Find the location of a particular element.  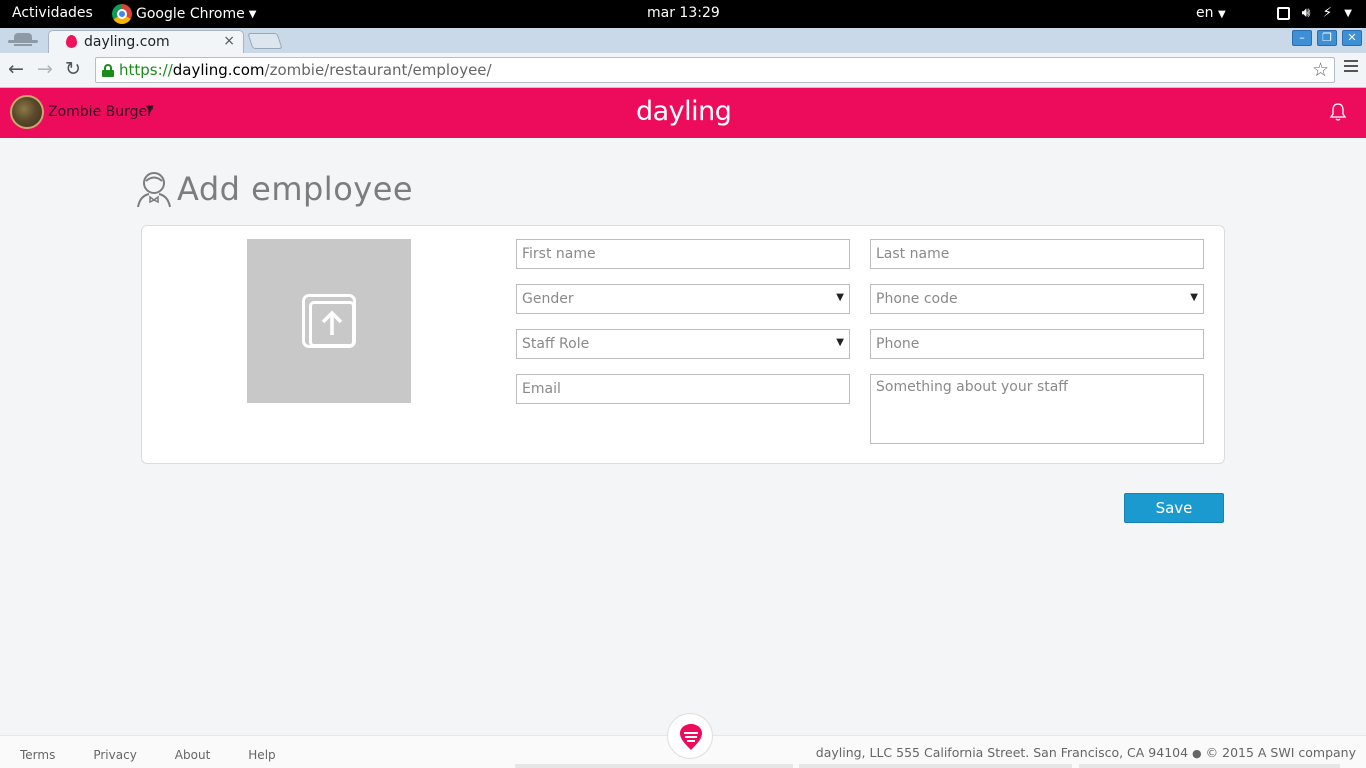

dayling-favicon-icon is located at coordinates (71, 41).